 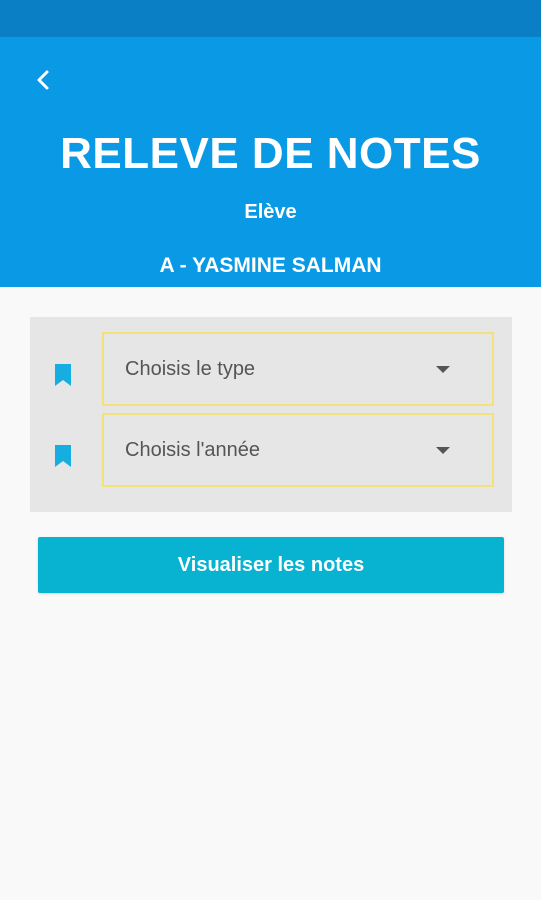 I want to click on type-select: Choisis le type, so click(x=298, y=369).